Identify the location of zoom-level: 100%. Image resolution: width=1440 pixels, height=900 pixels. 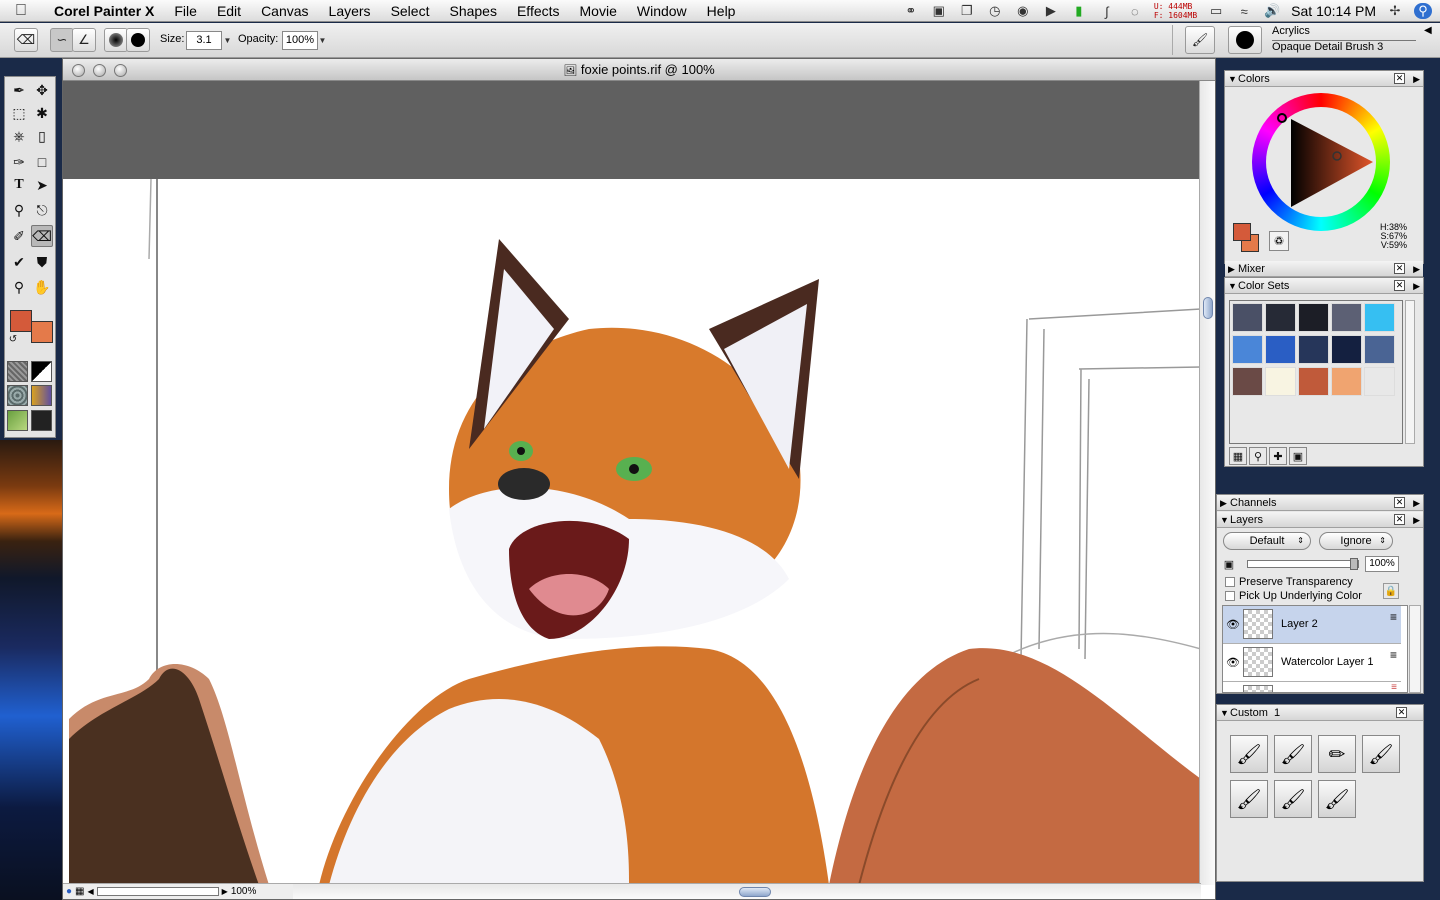
(244, 891).